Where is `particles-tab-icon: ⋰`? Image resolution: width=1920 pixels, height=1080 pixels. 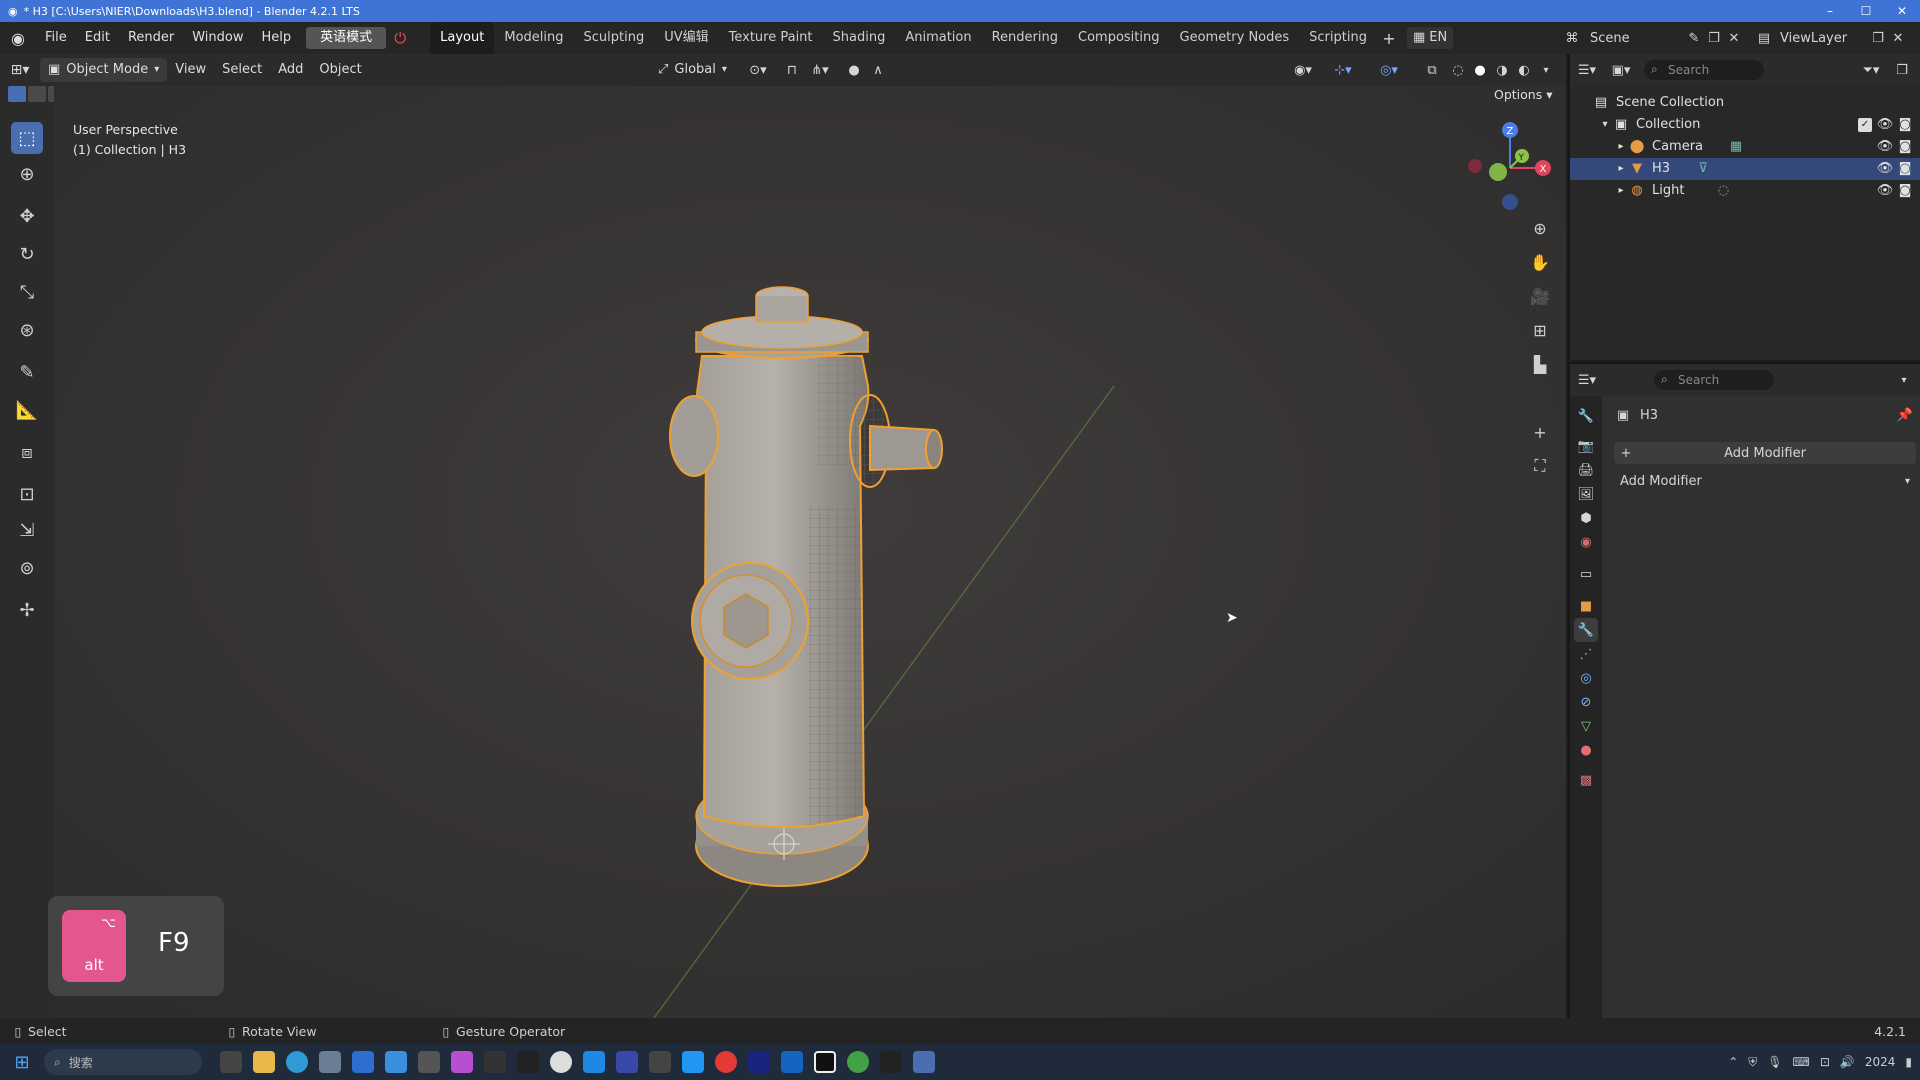
particles-tab-icon: ⋰ is located at coordinates (1586, 654).